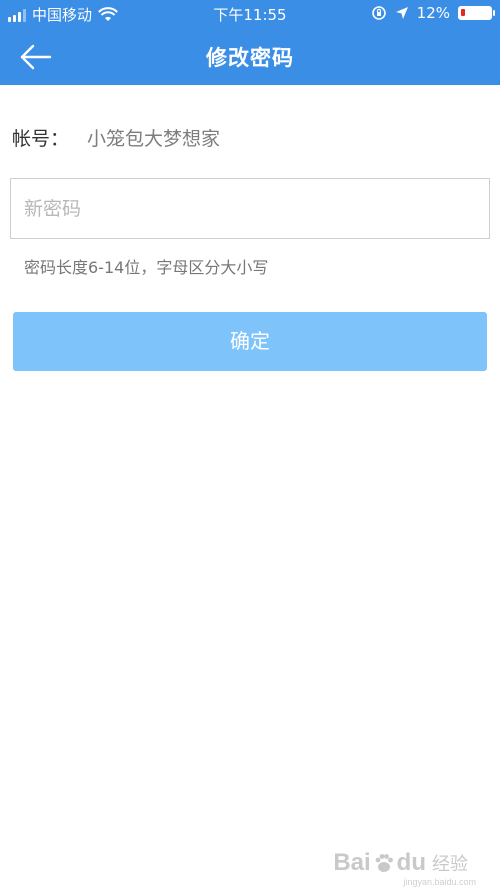  I want to click on paw-icon, so click(384, 863).